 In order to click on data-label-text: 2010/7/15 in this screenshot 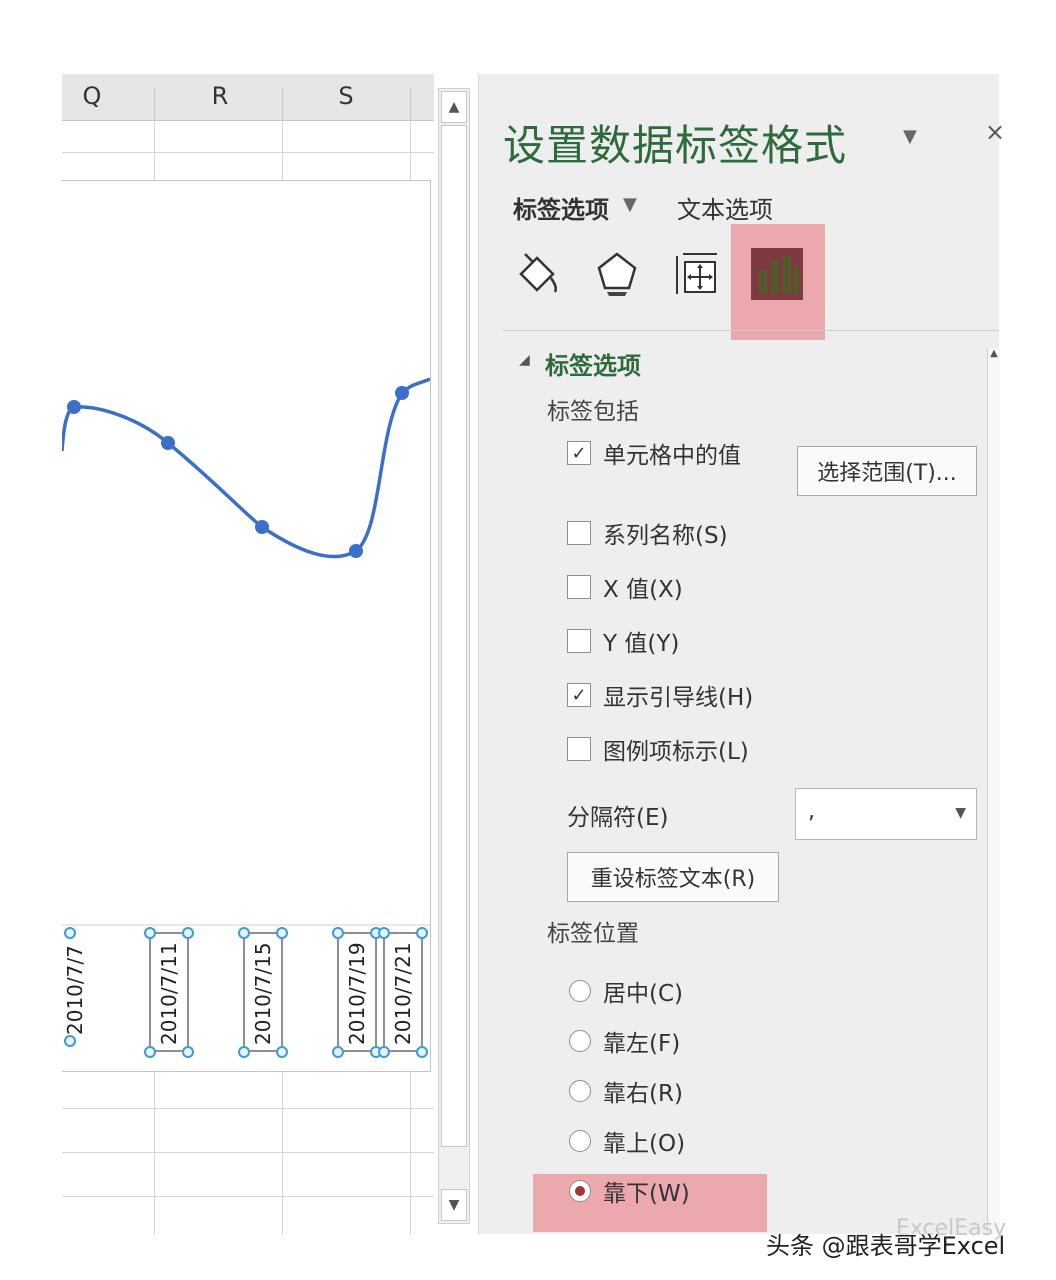, I will do `click(263, 993)`.